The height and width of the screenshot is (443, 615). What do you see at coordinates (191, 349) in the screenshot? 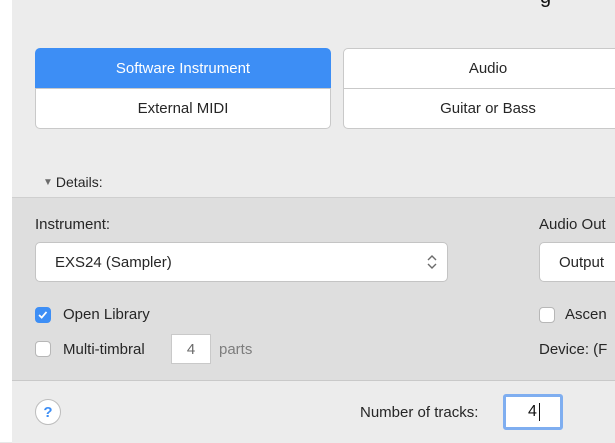
I see `parts-count-field: 4` at bounding box center [191, 349].